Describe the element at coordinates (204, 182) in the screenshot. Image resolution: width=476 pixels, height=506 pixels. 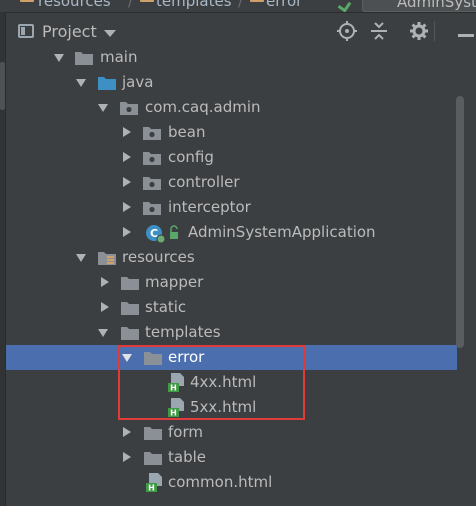
I see `tree-node-label: controller` at that location.